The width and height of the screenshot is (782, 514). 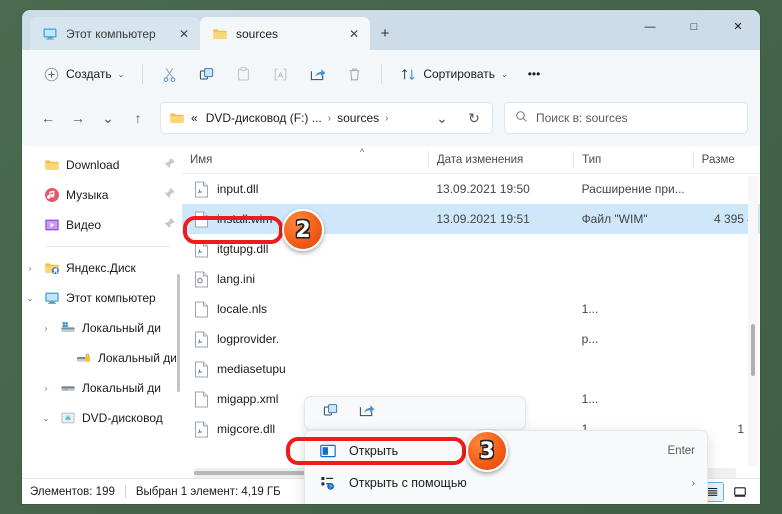 I want to click on new-button: Создать ⌄, so click(x=83, y=74).